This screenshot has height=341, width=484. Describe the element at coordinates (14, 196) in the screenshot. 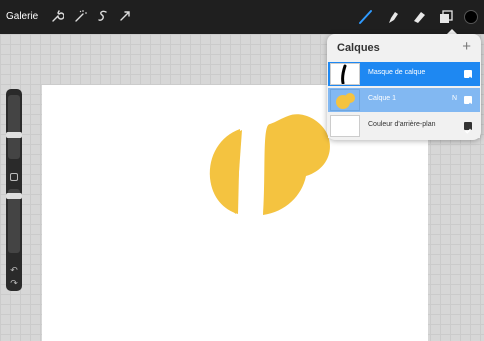

I see `opacity-thumb` at that location.